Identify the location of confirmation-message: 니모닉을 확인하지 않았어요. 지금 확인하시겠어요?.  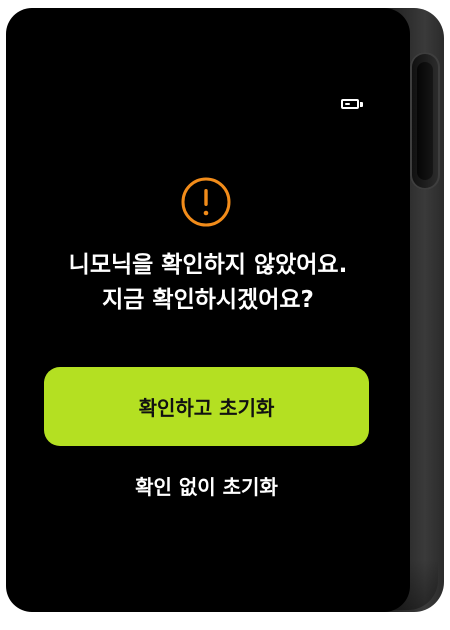
(208, 283).